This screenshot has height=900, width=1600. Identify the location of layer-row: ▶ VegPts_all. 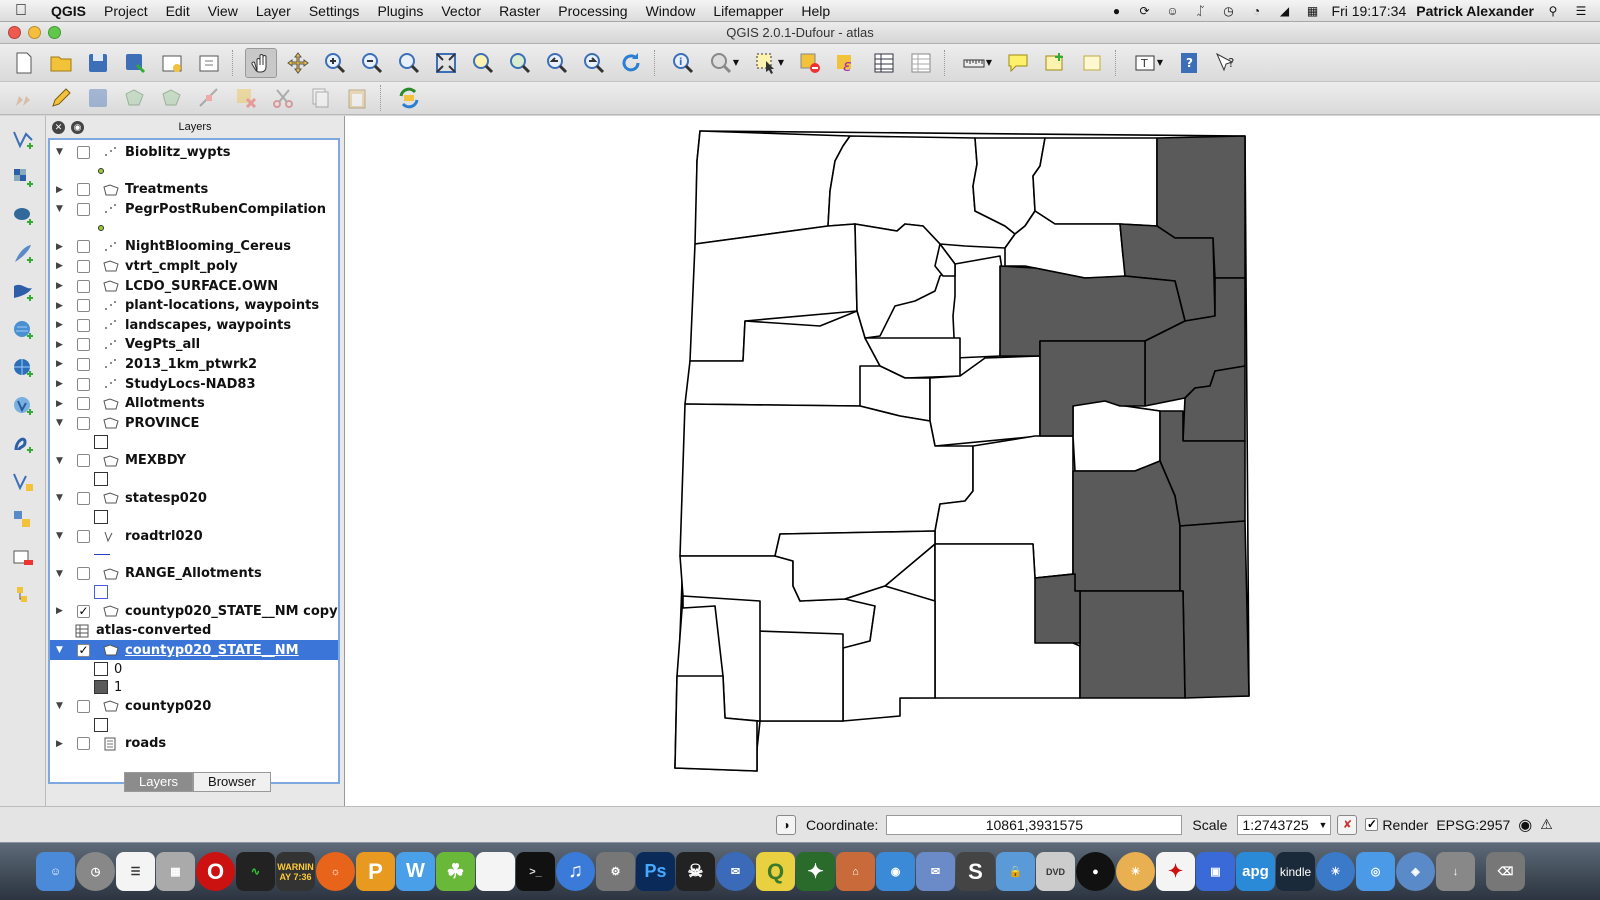
(194, 345).